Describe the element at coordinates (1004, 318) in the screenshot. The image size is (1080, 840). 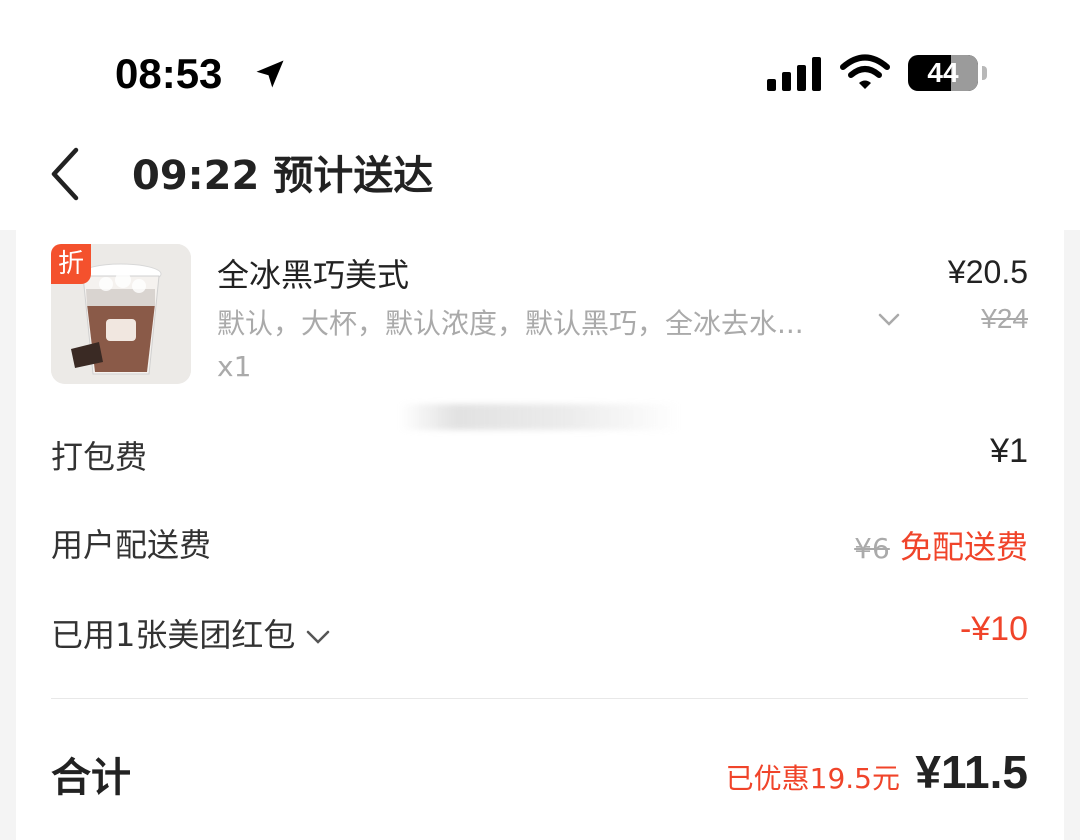
I see `item-original-price: ¥24` at that location.